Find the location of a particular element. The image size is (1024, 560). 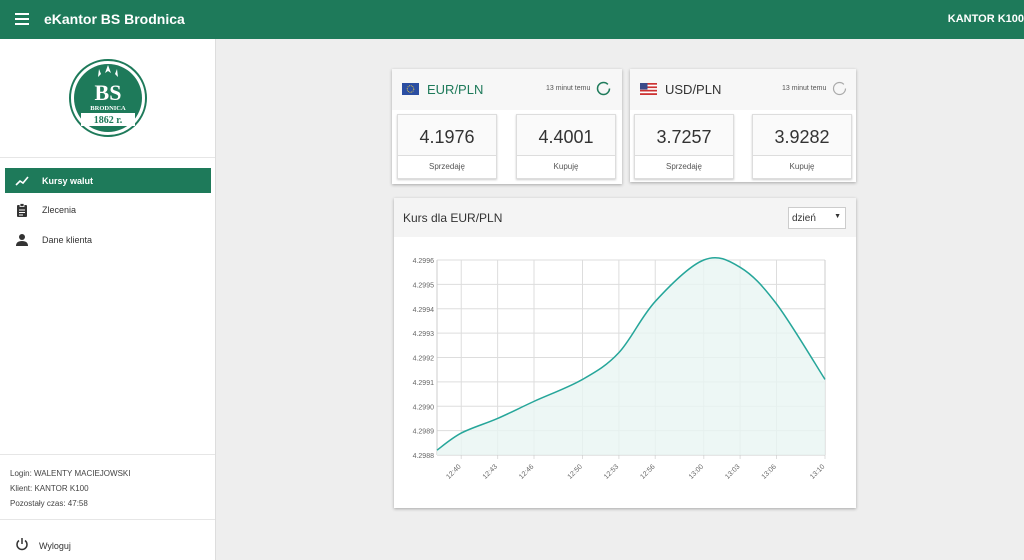

bank-logo: BS BRODNICA 1862 r. is located at coordinates (108, 98).